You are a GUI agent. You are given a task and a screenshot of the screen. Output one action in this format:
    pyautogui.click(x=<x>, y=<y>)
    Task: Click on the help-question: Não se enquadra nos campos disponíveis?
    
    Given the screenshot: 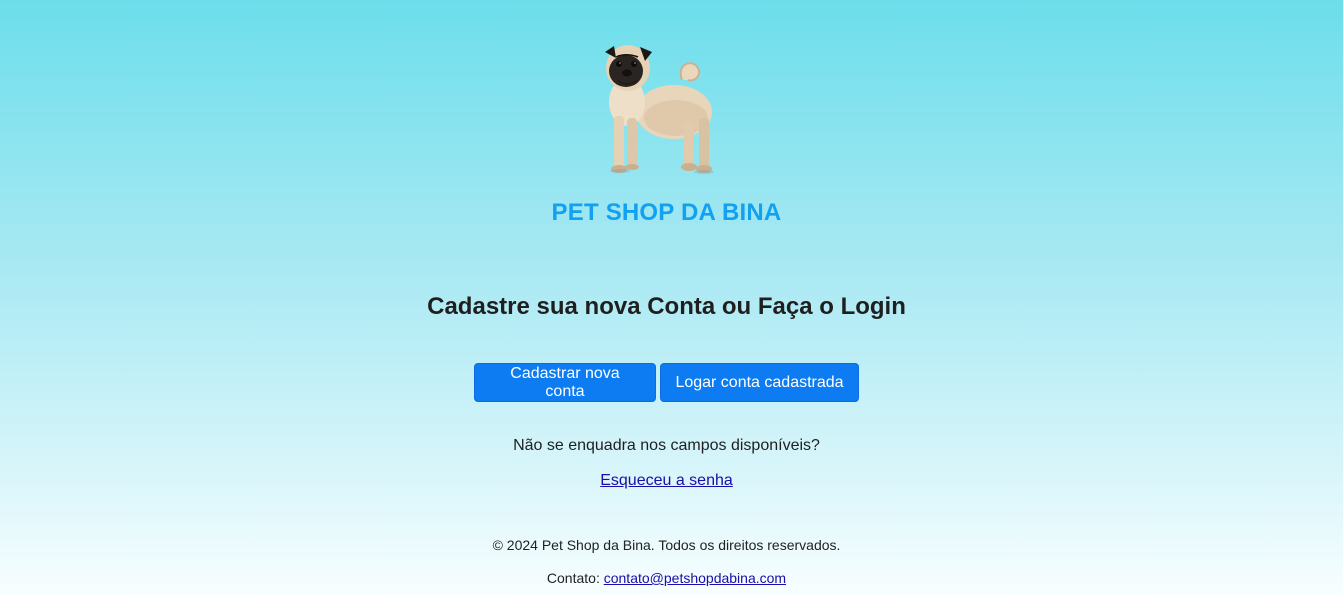 What is the action you would take?
    pyautogui.click(x=666, y=445)
    